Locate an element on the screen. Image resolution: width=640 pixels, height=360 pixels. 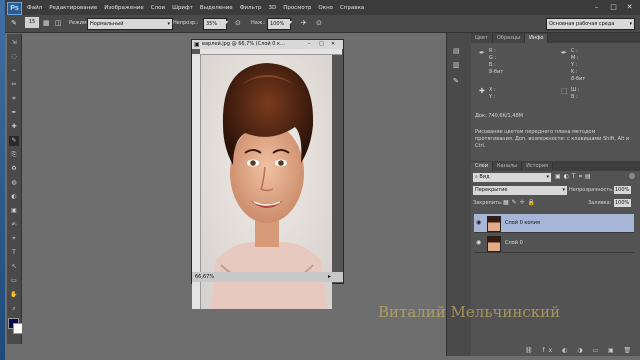
layer-filter-select: ⌕ Вид ▾ is located at coordinates (512, 177).